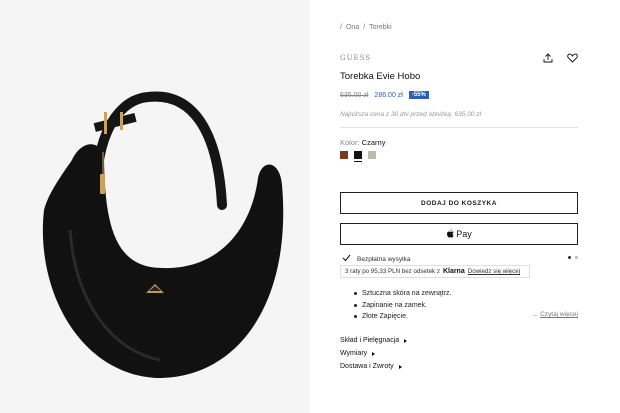 This screenshot has width=620, height=413. What do you see at coordinates (560, 58) in the screenshot?
I see `product-actions` at bounding box center [560, 58].